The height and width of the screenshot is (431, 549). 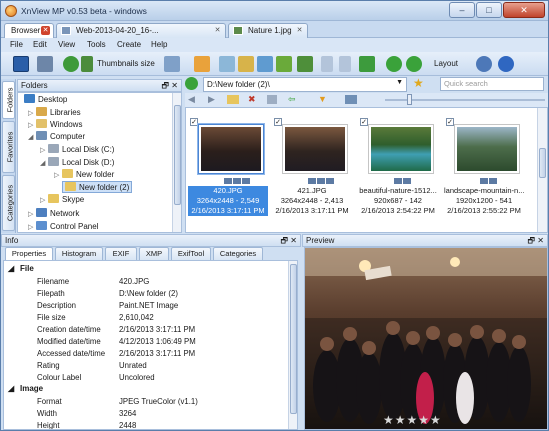 I want to click on refresh-arrow-icon, so click(x=71, y=64).